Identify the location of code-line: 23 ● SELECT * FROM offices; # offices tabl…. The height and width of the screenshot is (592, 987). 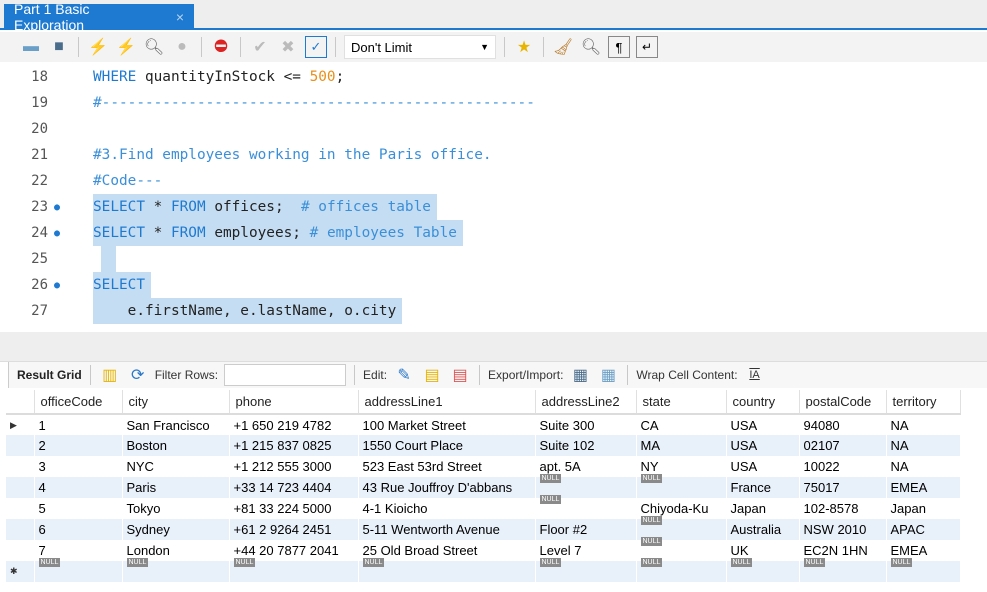
(493, 207).